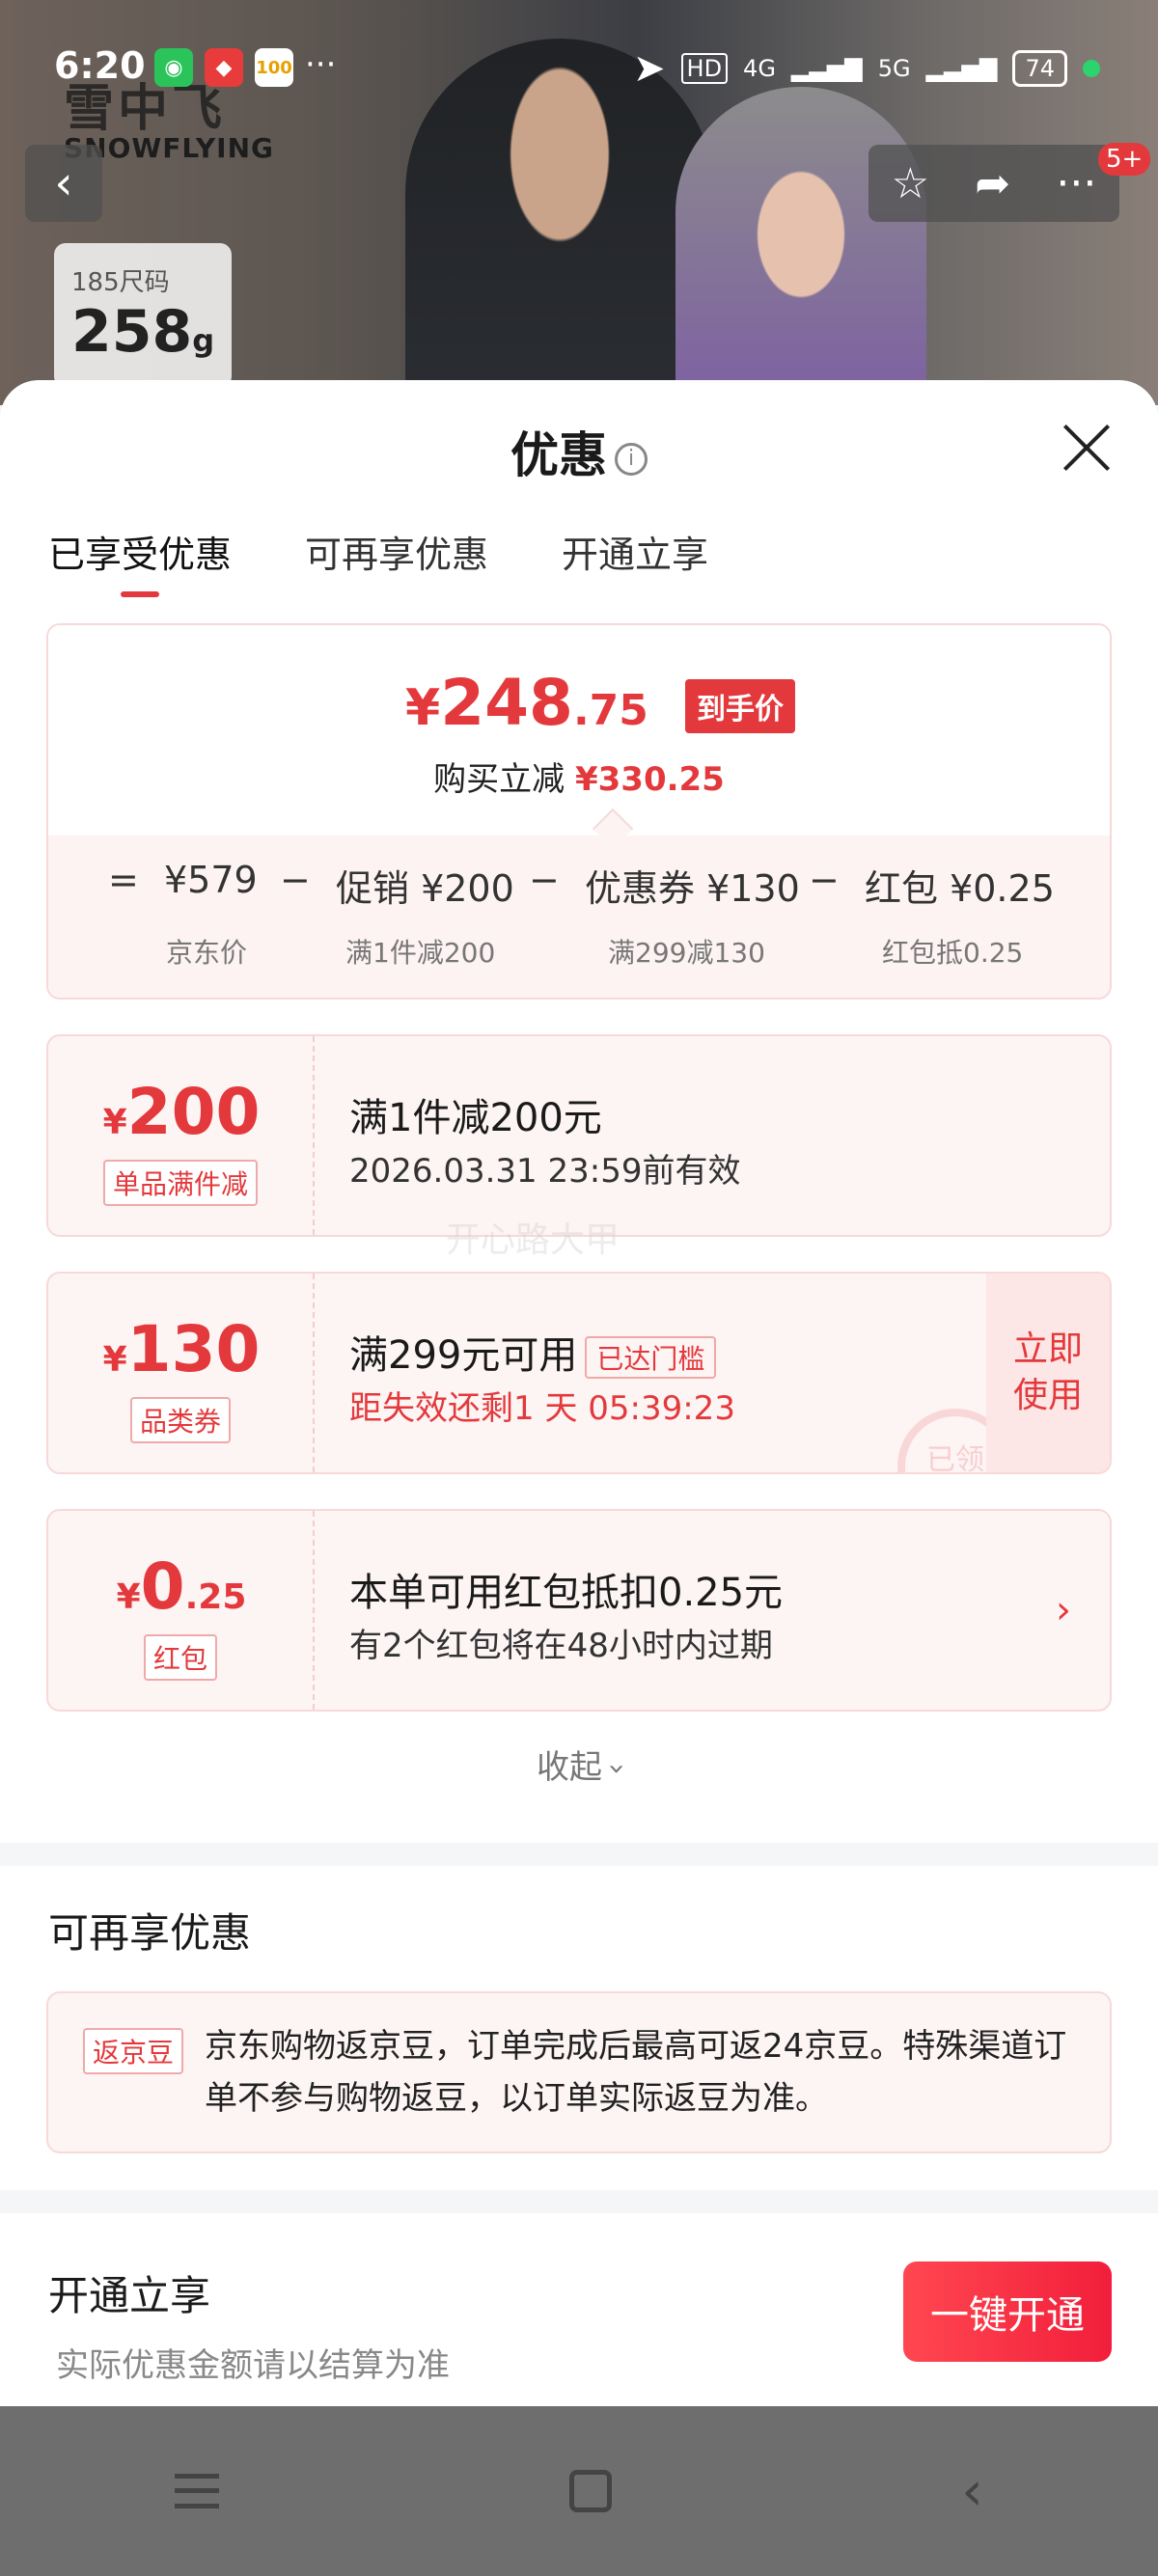 This screenshot has width=1158, height=2576. I want to click on signal-icon-2: ▂▃▅▇, so click(961, 68).